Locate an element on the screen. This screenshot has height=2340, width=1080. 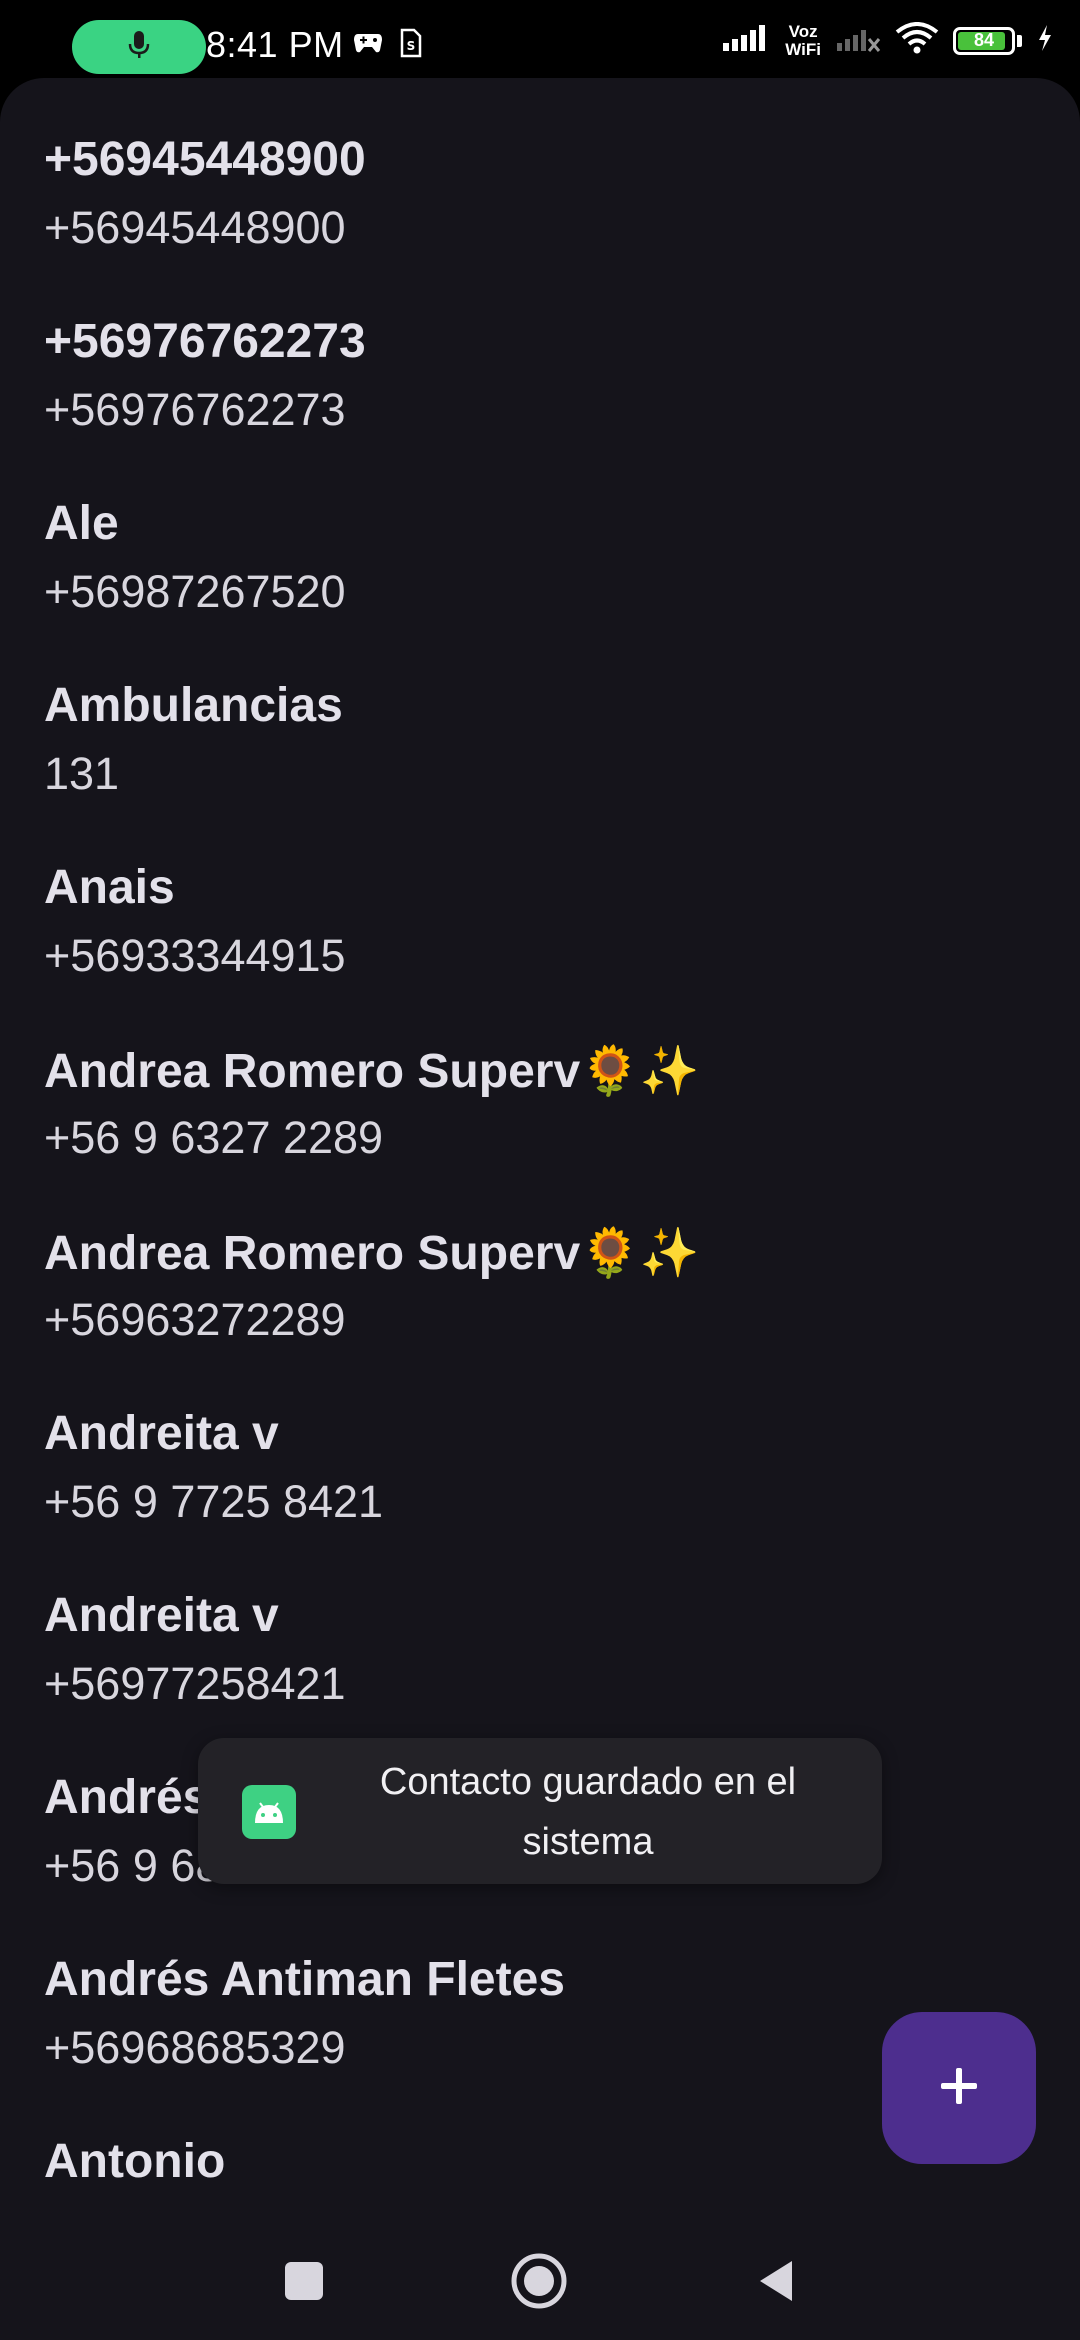
add-contact-button is located at coordinates (959, 2088).